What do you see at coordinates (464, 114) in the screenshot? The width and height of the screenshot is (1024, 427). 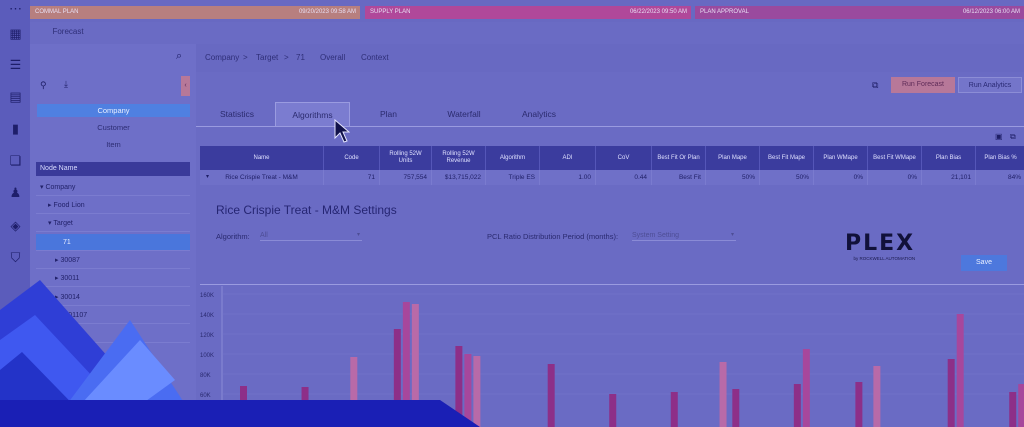 I see `tab-waterfall: Waterfall` at bounding box center [464, 114].